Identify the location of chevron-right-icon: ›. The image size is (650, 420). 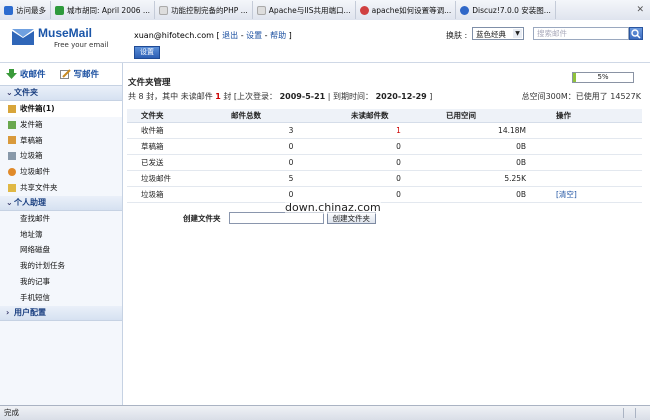
(8, 312).